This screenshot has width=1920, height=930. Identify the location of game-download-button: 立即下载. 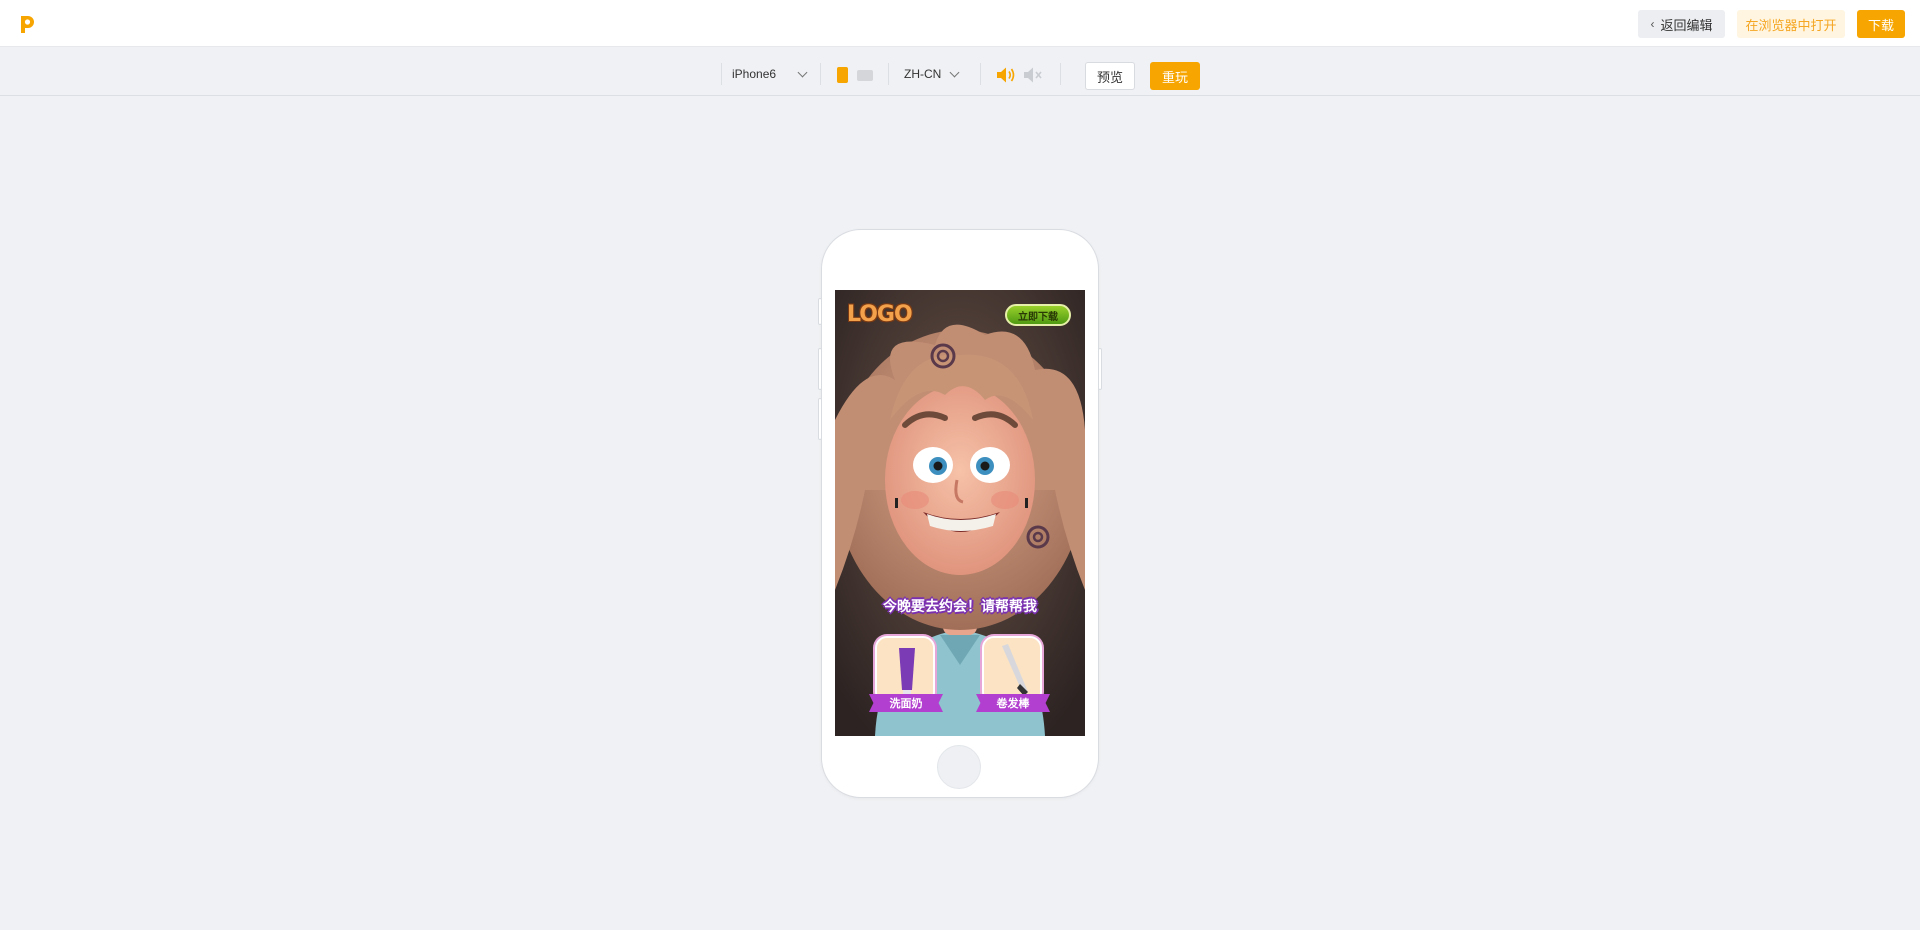
(1038, 315).